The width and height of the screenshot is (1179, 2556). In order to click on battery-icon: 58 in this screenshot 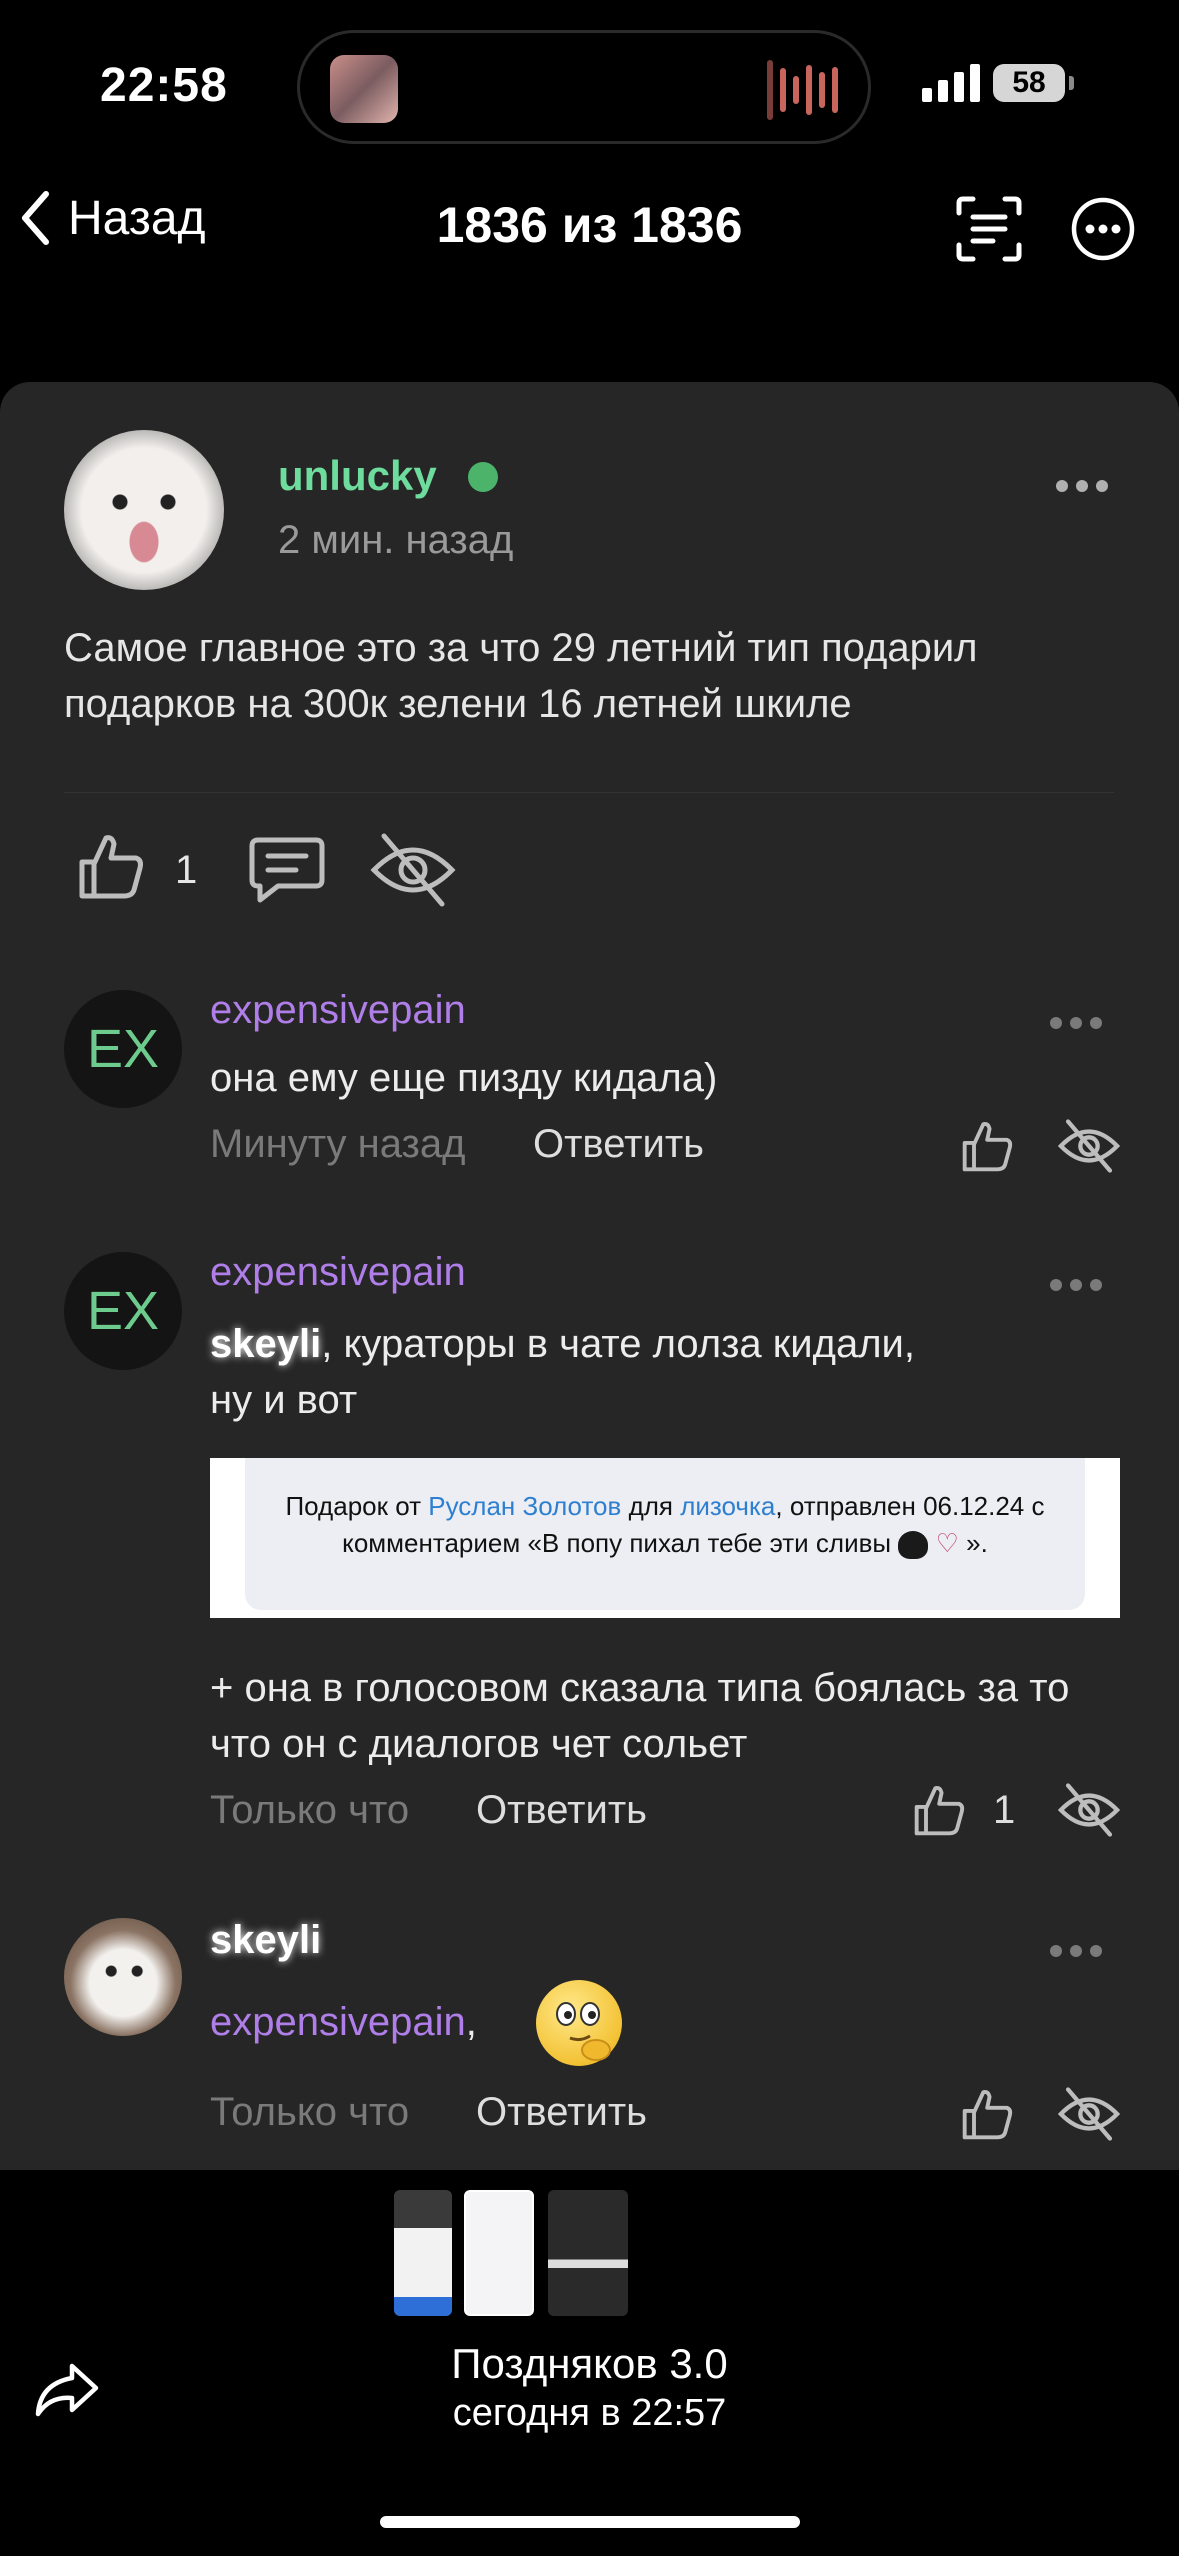, I will do `click(1029, 83)`.